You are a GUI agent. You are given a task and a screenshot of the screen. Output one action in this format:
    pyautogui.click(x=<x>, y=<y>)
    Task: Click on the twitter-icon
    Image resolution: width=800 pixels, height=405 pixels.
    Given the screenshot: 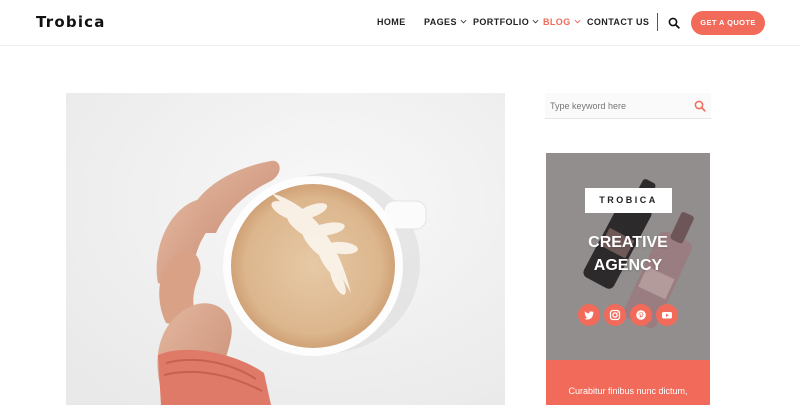 What is the action you would take?
    pyautogui.click(x=589, y=315)
    